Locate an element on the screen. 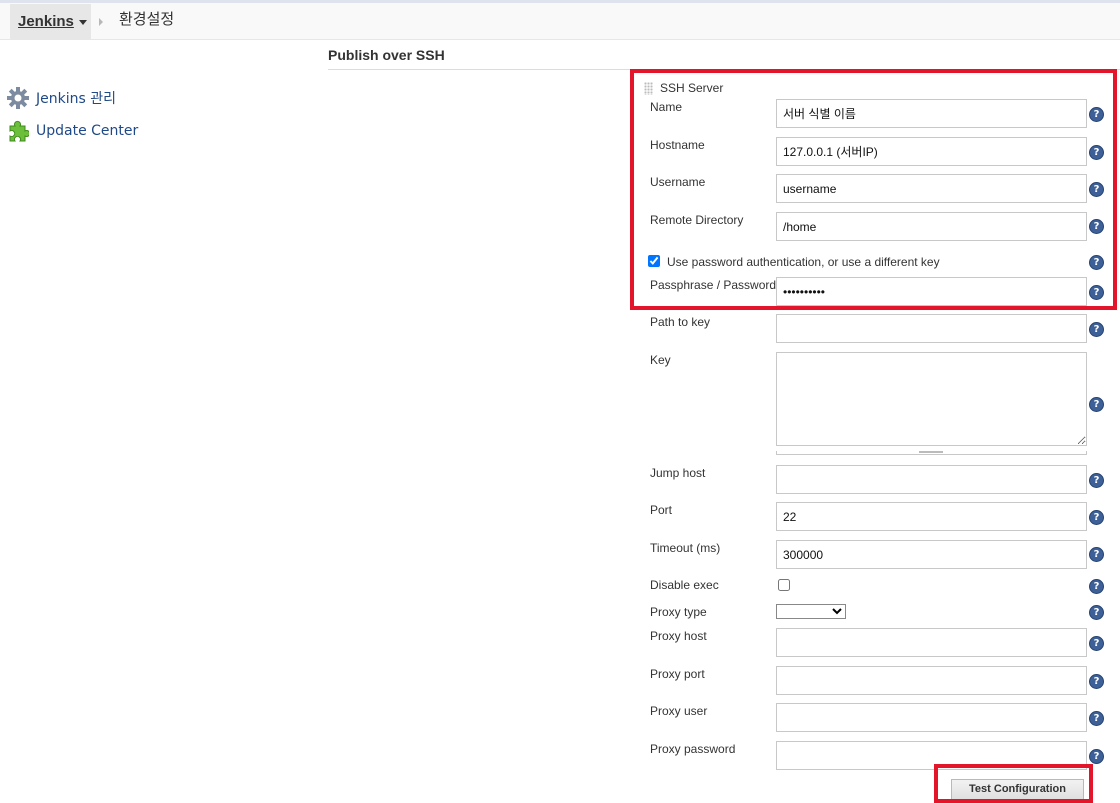 This screenshot has width=1120, height=803. key-label: Key is located at coordinates (660, 360).